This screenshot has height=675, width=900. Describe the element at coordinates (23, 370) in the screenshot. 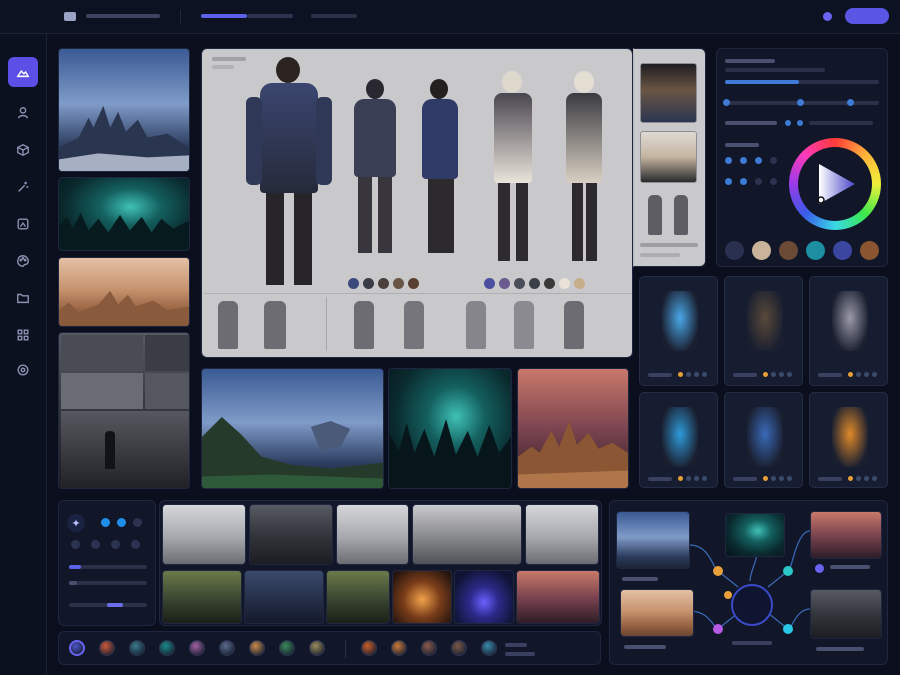

I see `sidebar-item-settings` at that location.